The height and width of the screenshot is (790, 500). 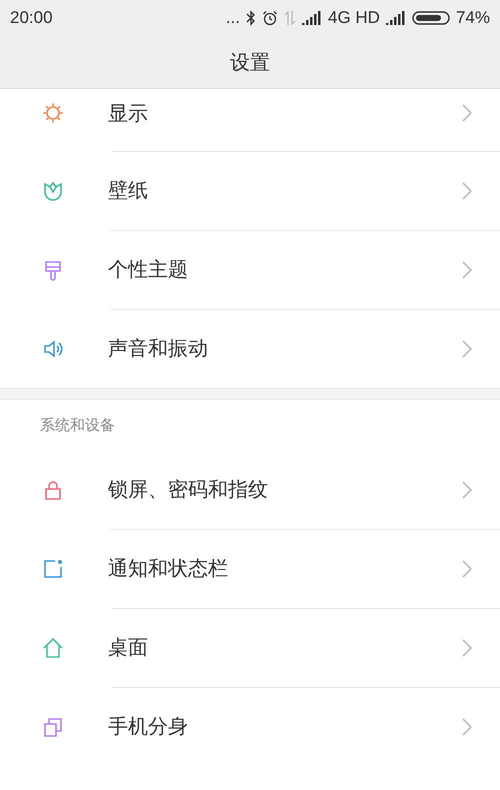 What do you see at coordinates (128, 113) in the screenshot?
I see `item-label: 显示` at bounding box center [128, 113].